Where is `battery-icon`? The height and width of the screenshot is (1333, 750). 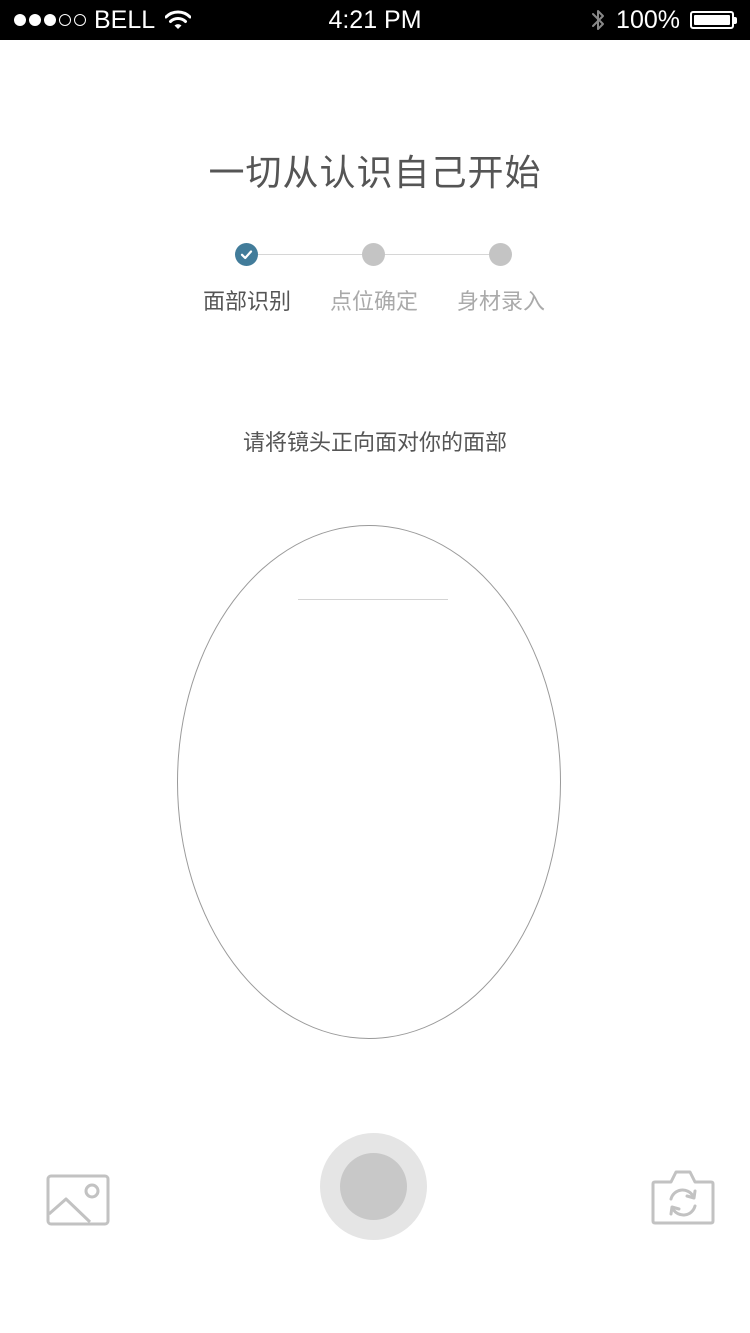 battery-icon is located at coordinates (713, 20).